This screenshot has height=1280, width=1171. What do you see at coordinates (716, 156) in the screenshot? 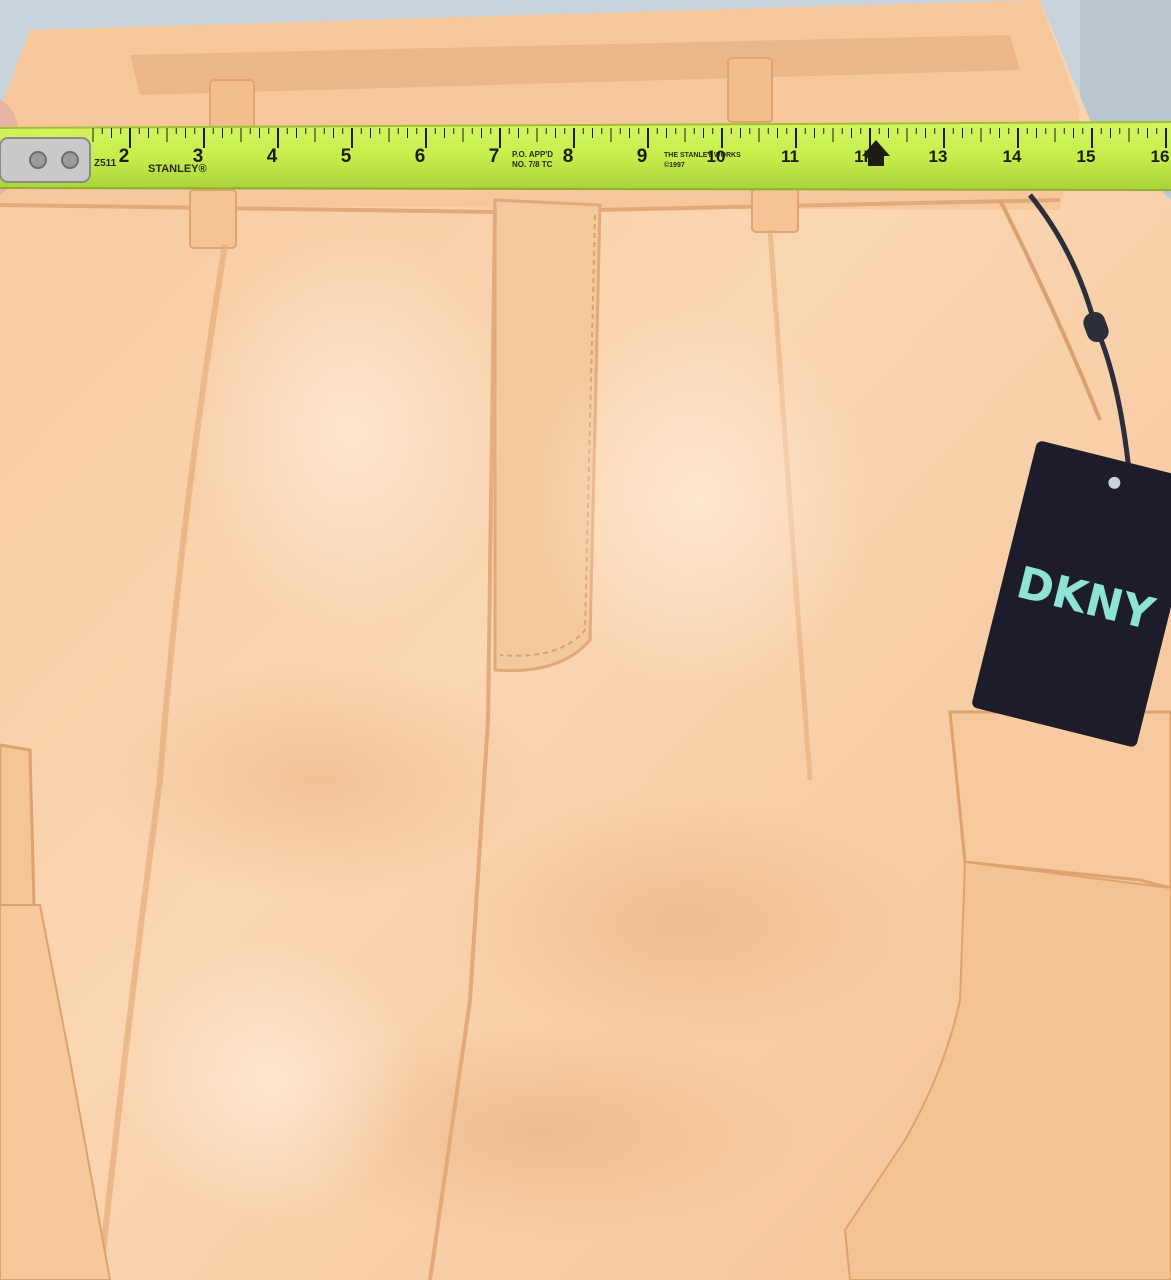
I see `tape-number: 10` at bounding box center [716, 156].